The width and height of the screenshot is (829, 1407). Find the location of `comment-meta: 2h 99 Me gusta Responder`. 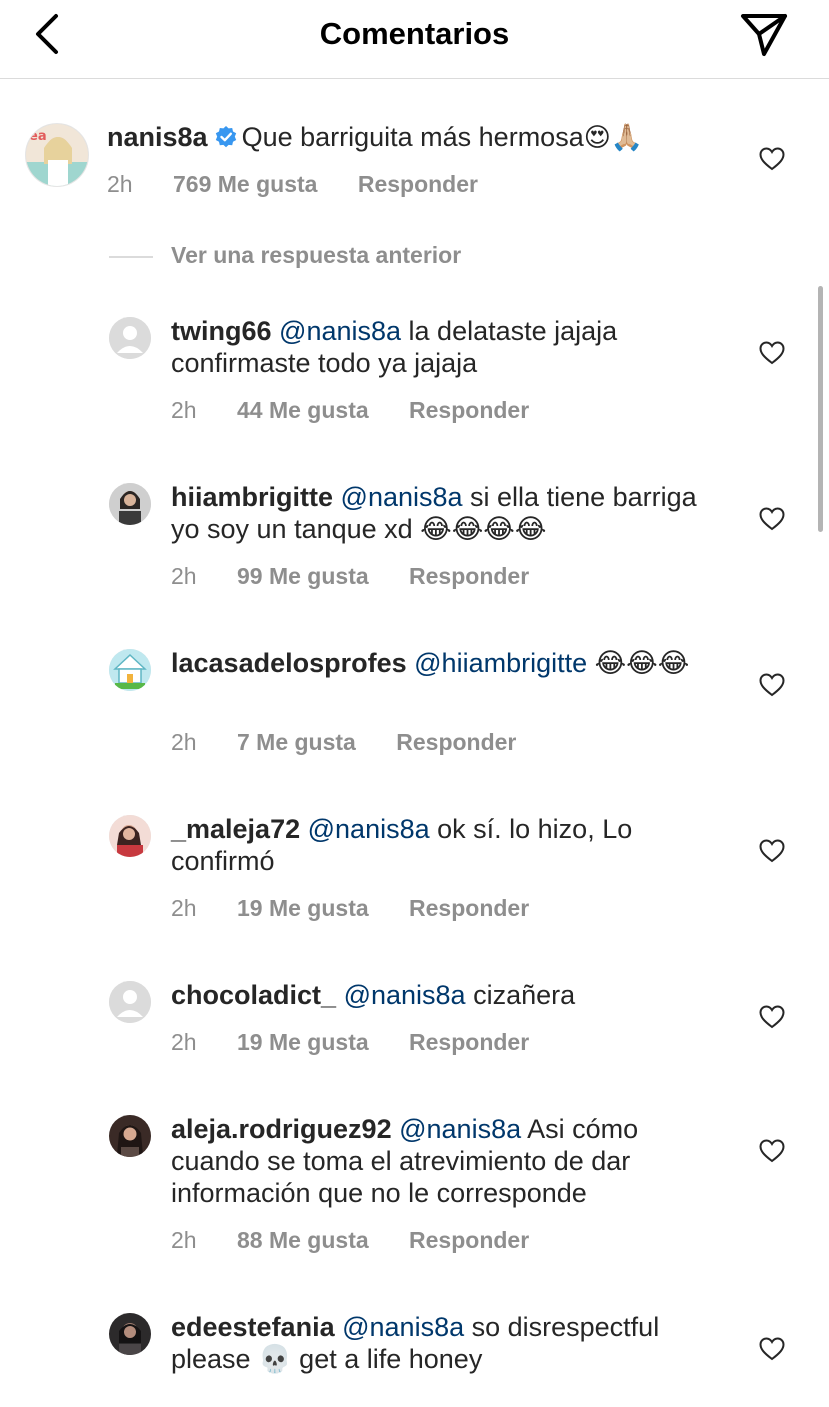

comment-meta: 2h 99 Me gusta Responder is located at coordinates (367, 576).